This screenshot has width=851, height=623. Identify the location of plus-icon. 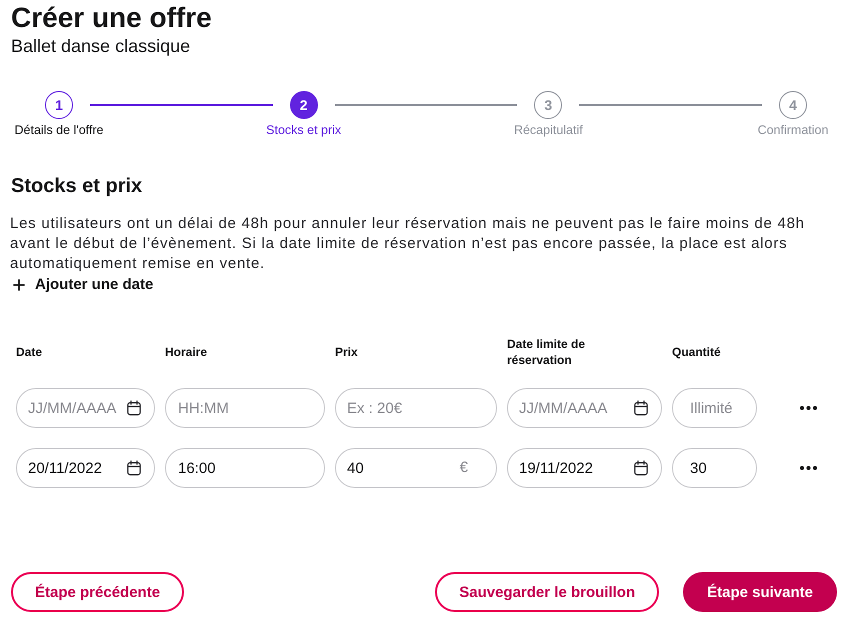
(19, 285).